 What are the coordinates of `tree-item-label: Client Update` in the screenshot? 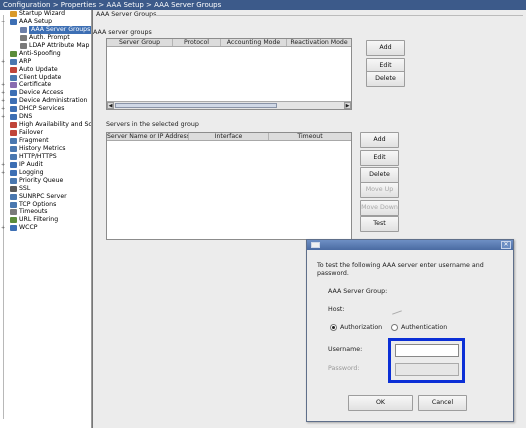 It's located at (40, 77).